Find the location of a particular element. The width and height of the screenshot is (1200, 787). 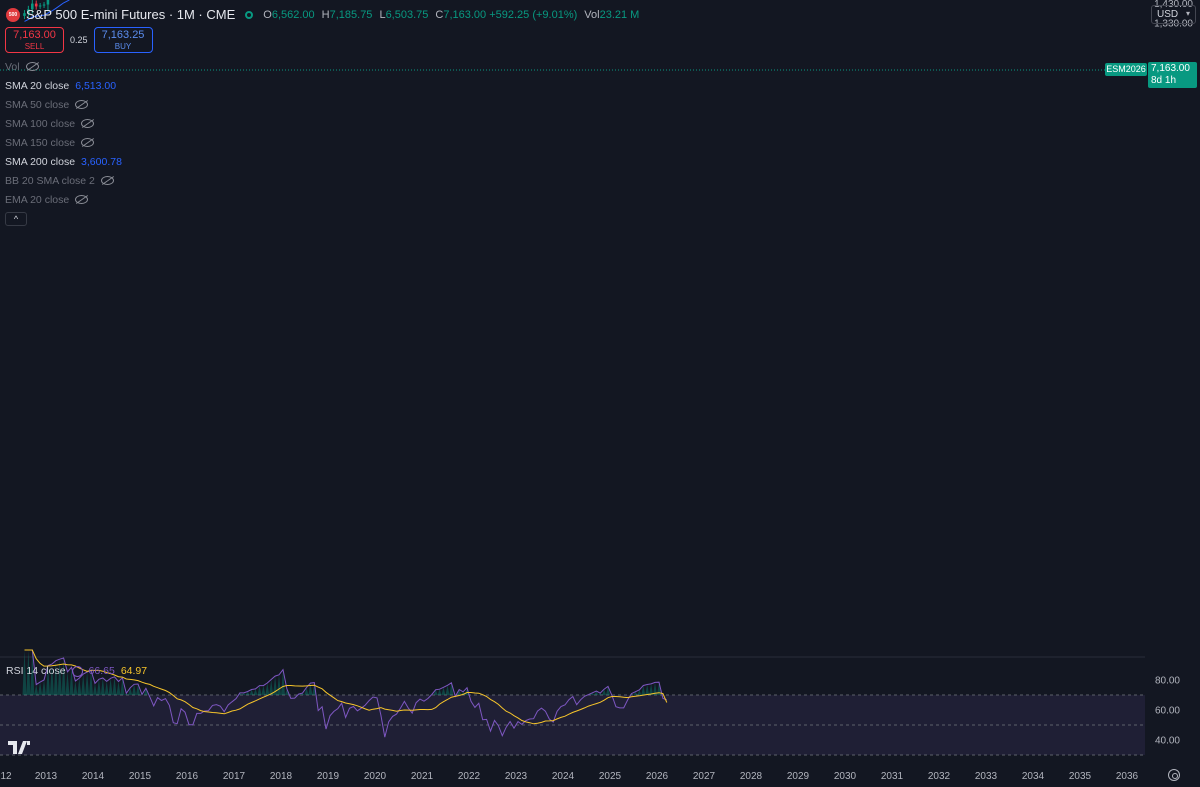

time-tick-label: 2036 is located at coordinates (1127, 776).